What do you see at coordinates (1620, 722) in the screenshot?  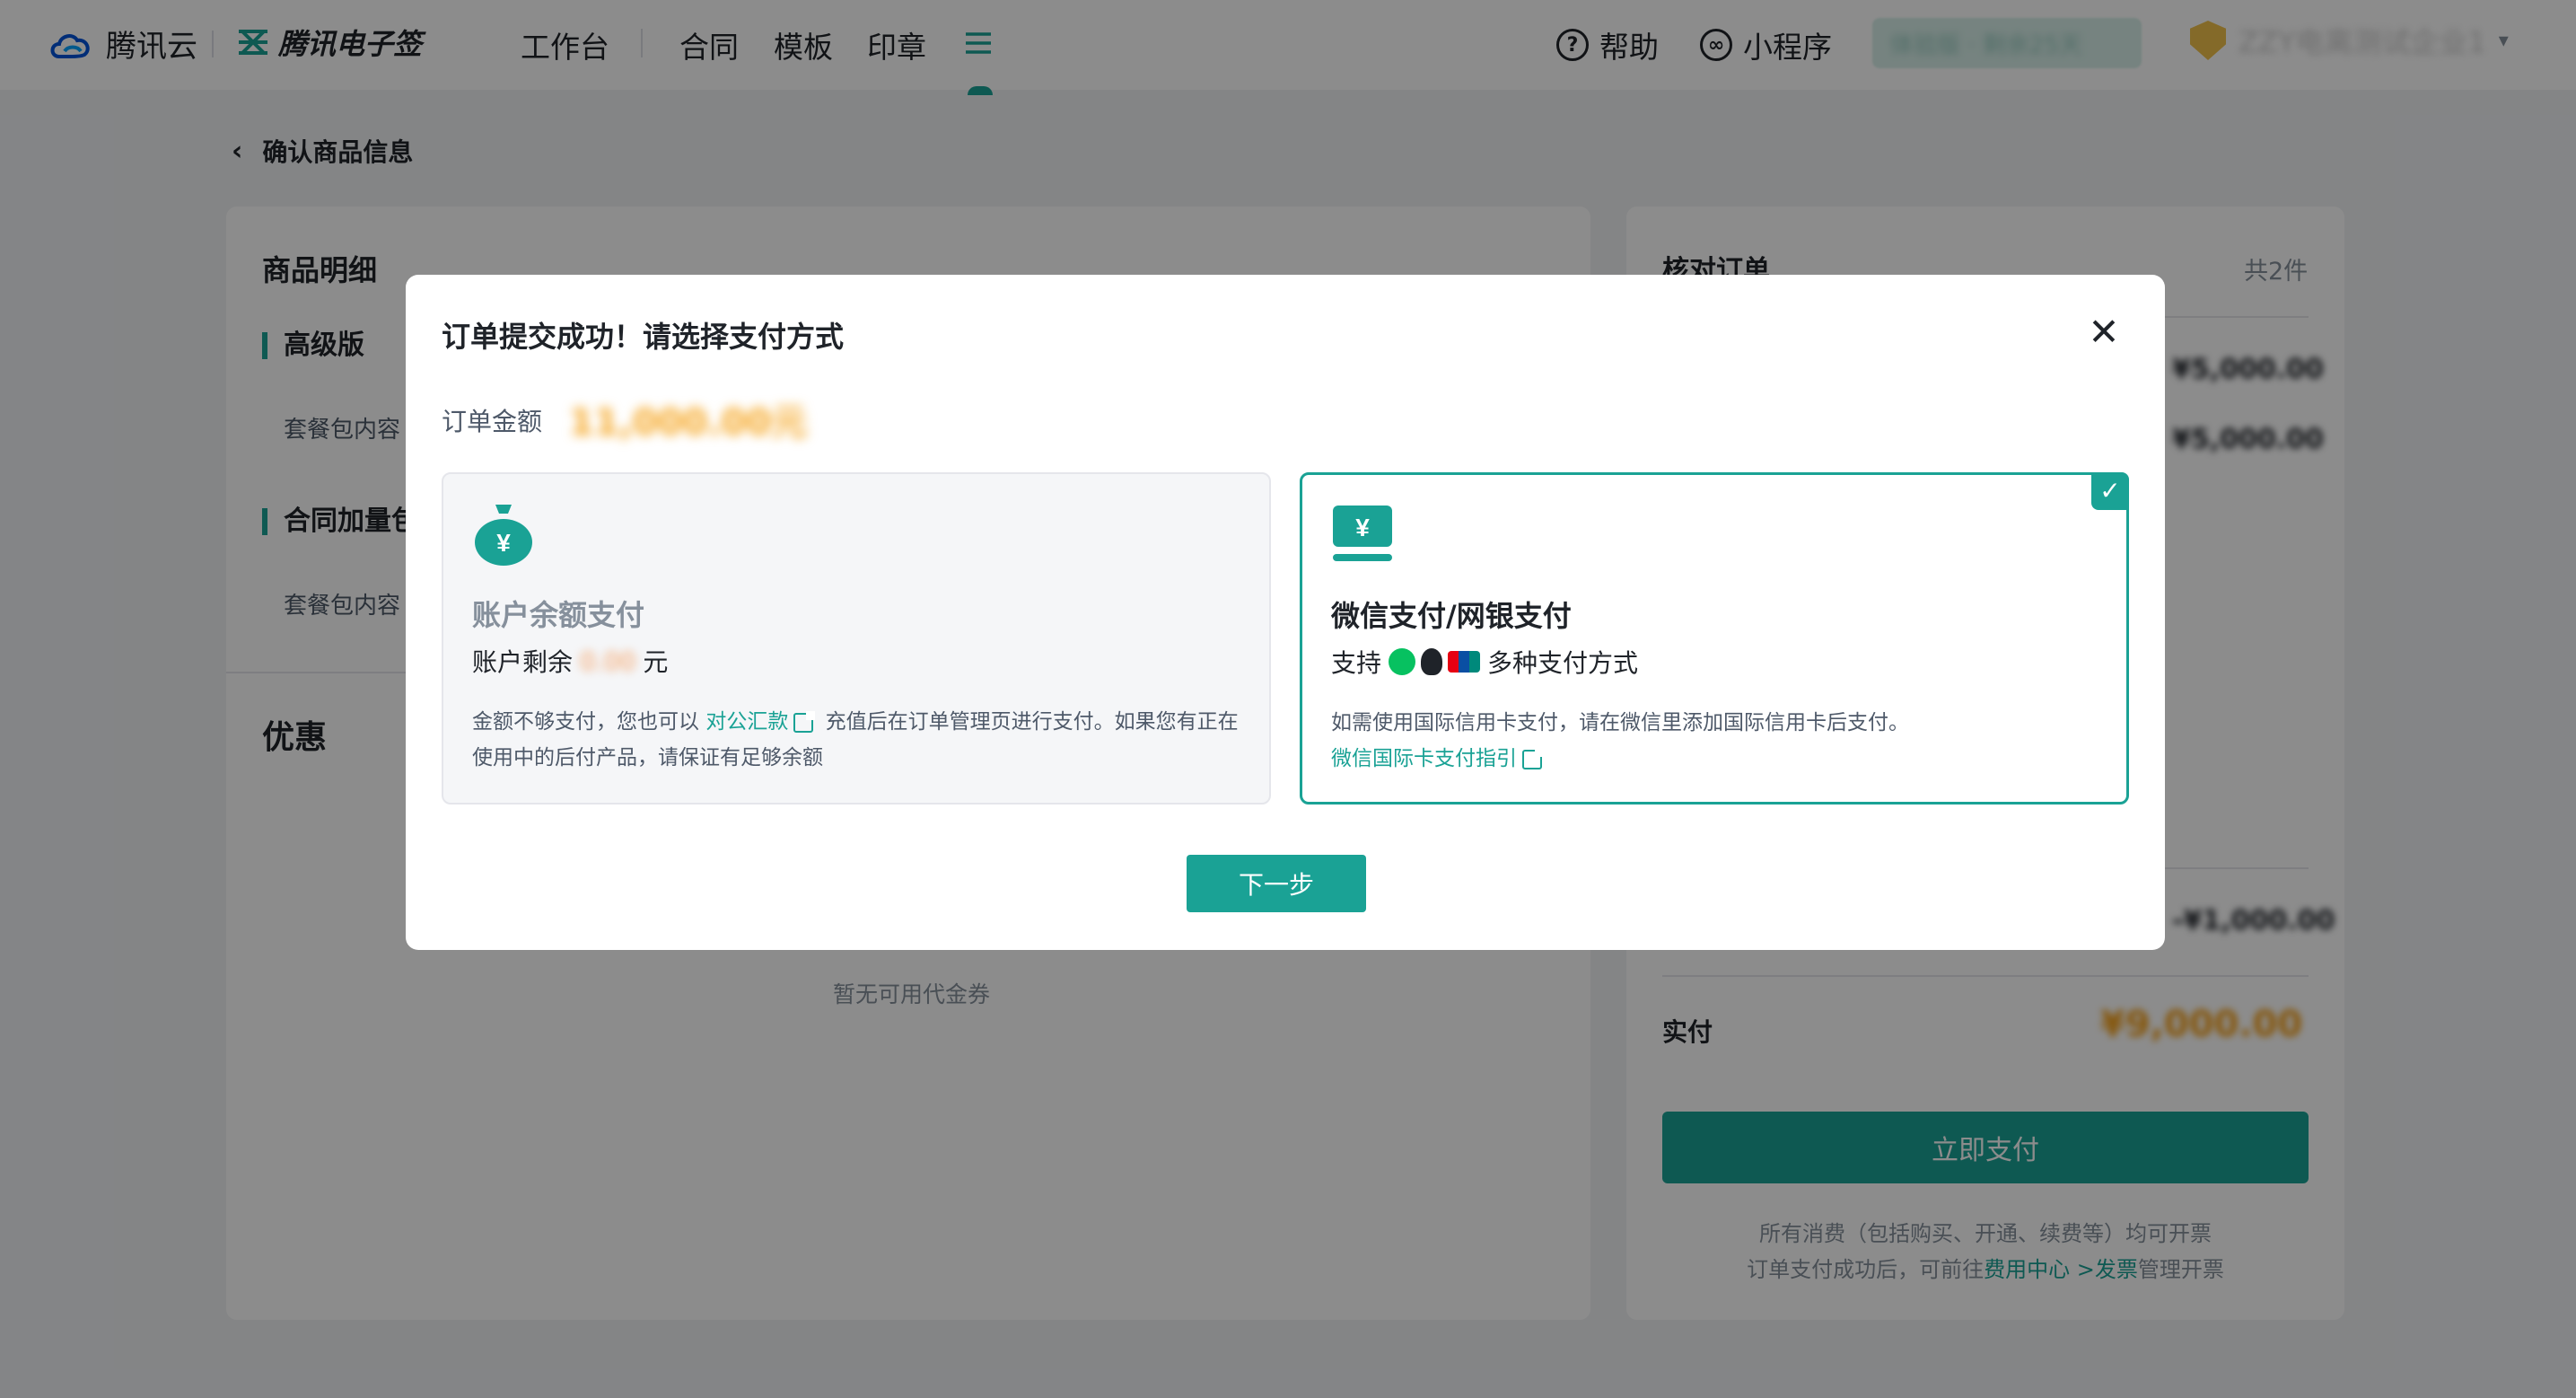 I see `intl-card-desc: 如需使用国际信用卡支付，请在微信里添加国际信用卡后支付。` at bounding box center [1620, 722].